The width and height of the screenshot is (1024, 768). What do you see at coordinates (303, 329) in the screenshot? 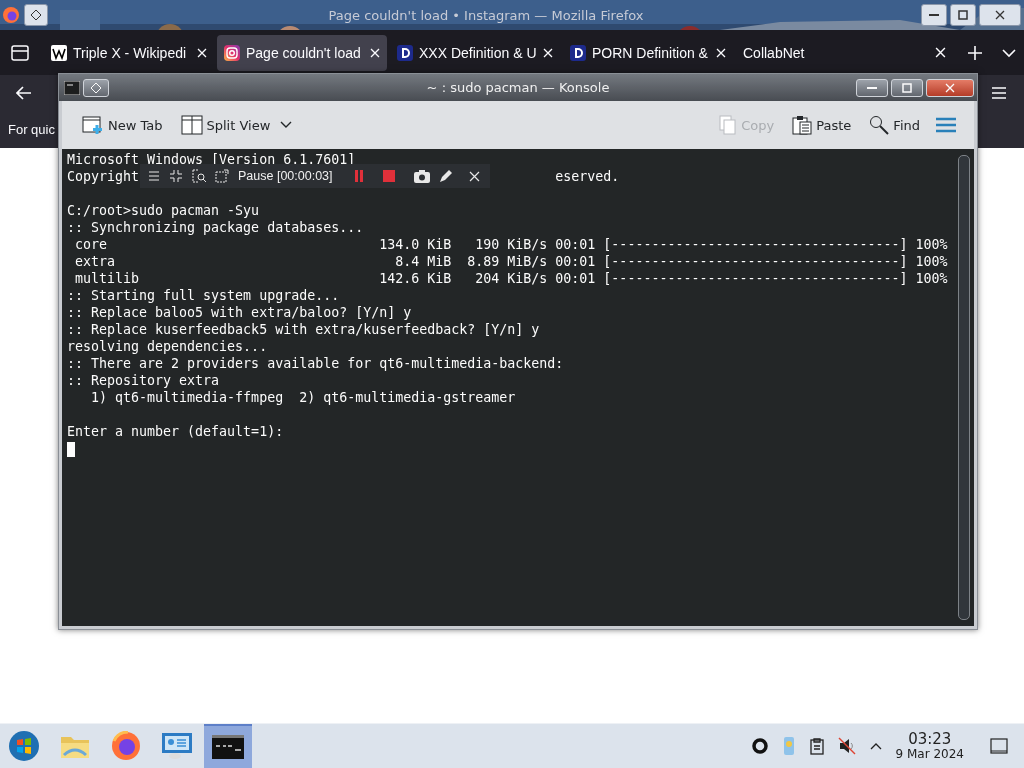
I see `terminal-line: :: Replace kuserfeedback5 with extra/kuserfeedback? [Y/n] y` at bounding box center [303, 329].